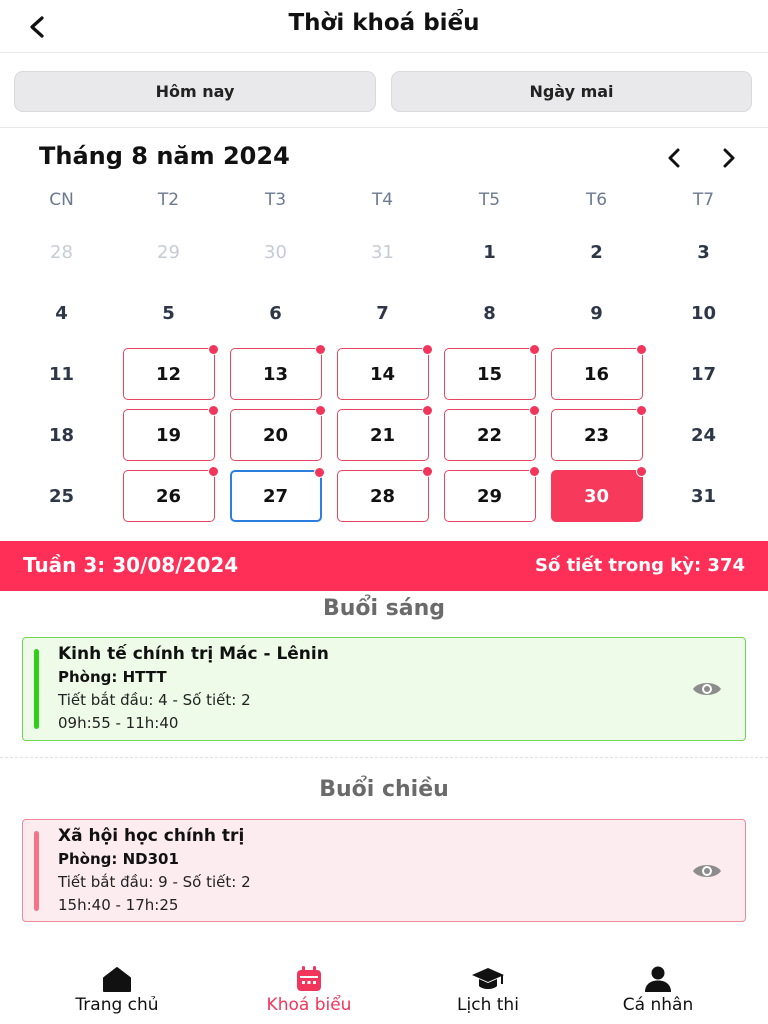 This screenshot has height=1024, width=768. What do you see at coordinates (309, 1005) in the screenshot?
I see `nav-schedule-label: Khoá biểu` at bounding box center [309, 1005].